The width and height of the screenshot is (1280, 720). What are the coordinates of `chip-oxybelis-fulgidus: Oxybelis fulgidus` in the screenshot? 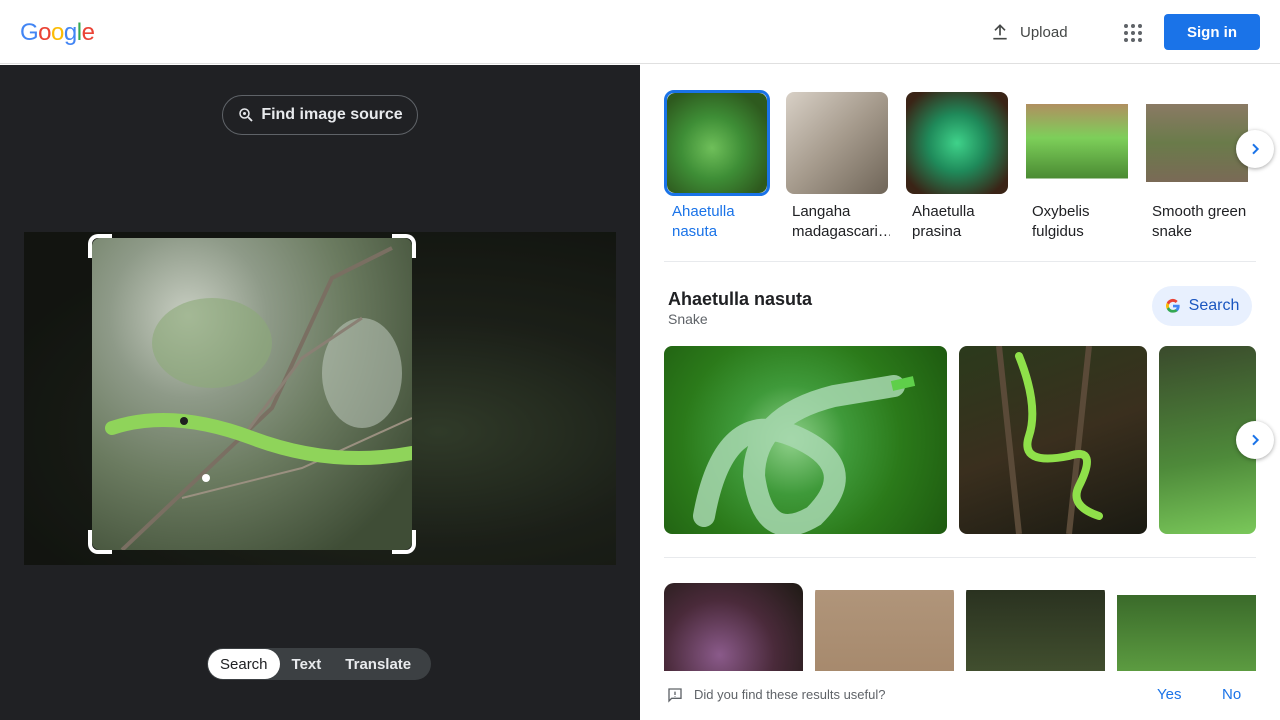 It's located at (1077, 165).